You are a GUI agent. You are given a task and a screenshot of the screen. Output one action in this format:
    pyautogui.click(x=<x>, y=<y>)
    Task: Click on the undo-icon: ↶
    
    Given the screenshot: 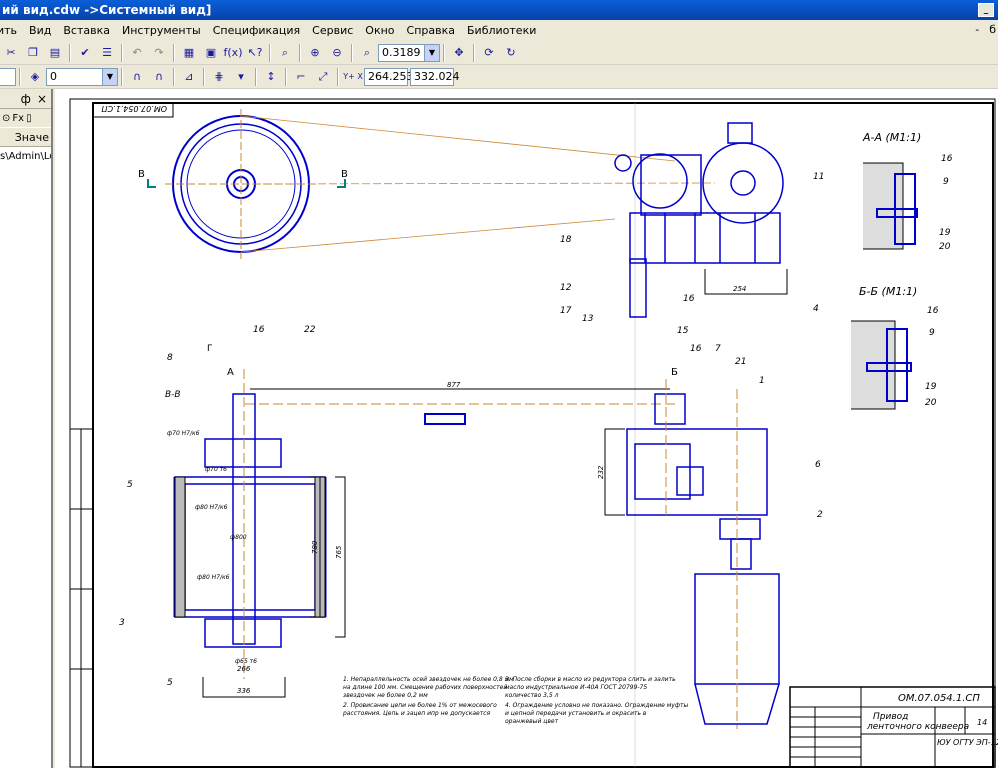 What is the action you would take?
    pyautogui.click(x=137, y=53)
    